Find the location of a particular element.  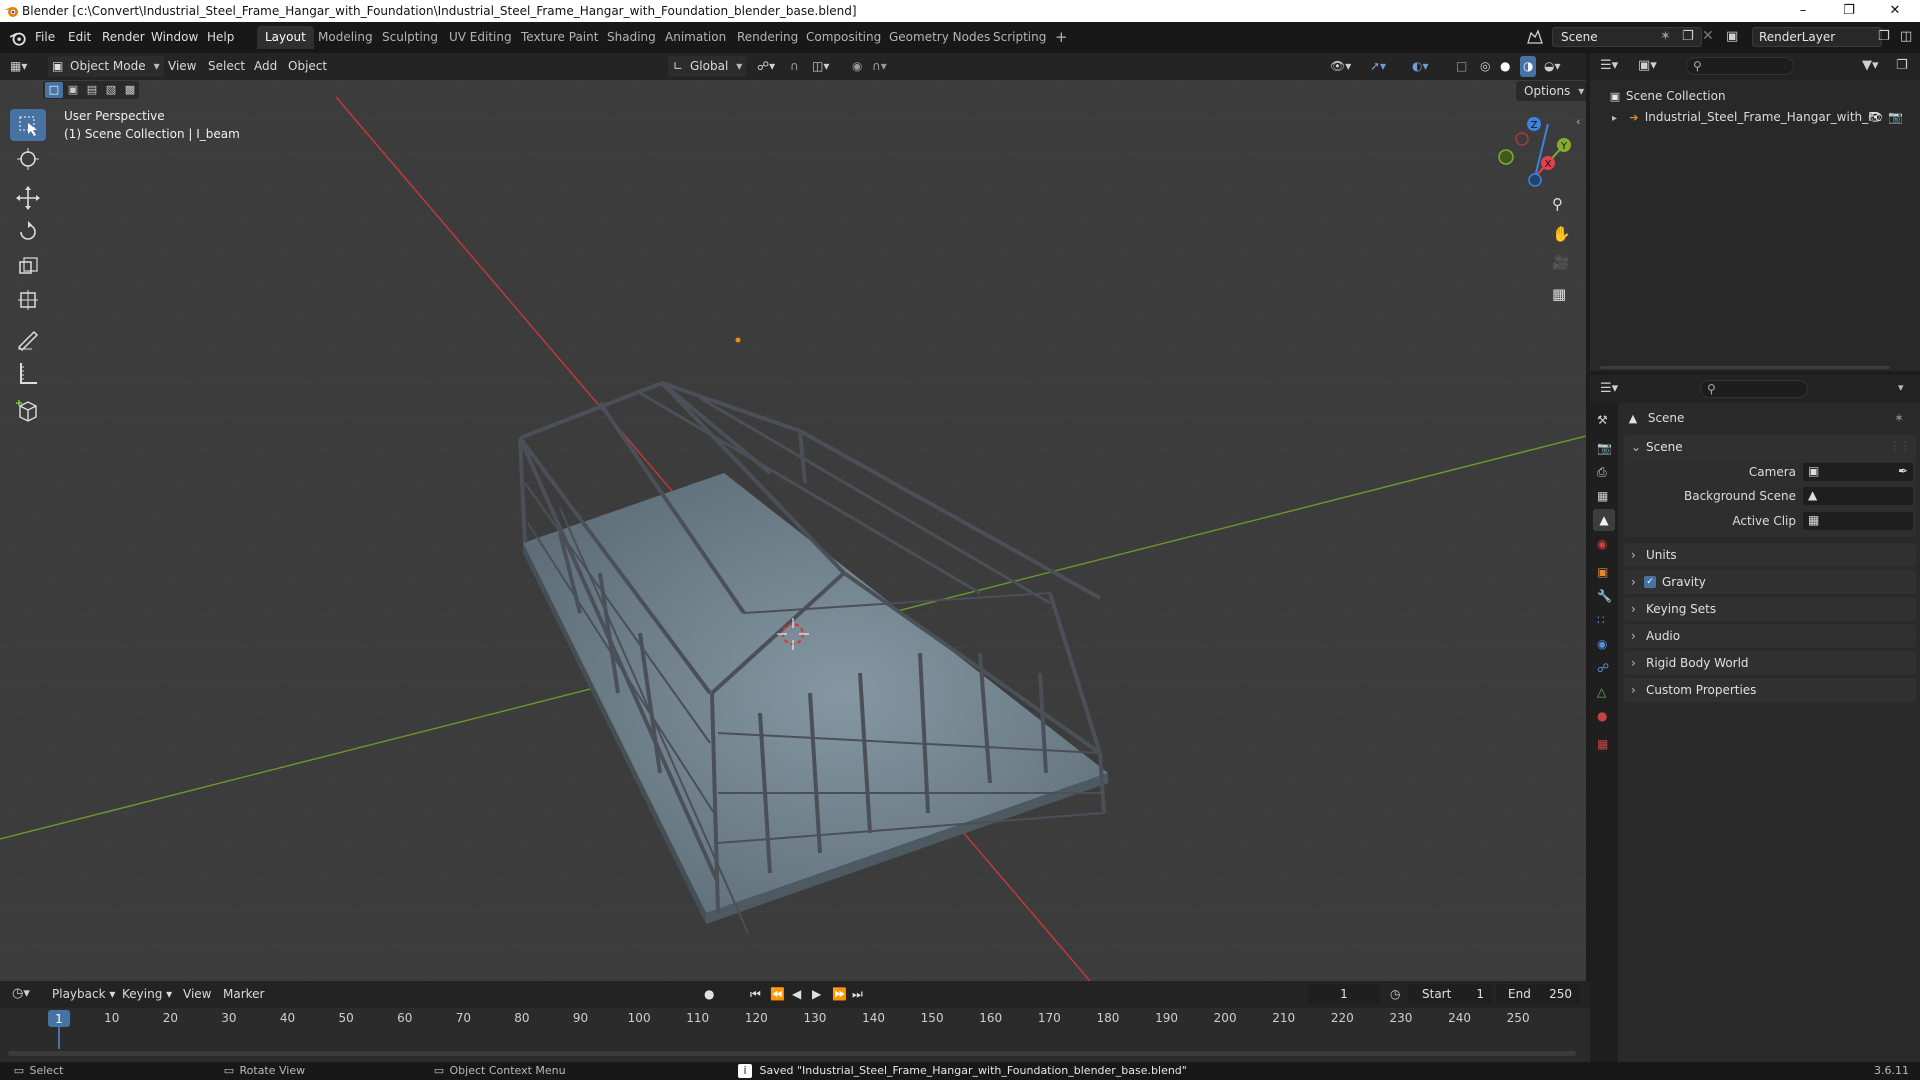

timeline-menu-marker: Marker is located at coordinates (243, 994).